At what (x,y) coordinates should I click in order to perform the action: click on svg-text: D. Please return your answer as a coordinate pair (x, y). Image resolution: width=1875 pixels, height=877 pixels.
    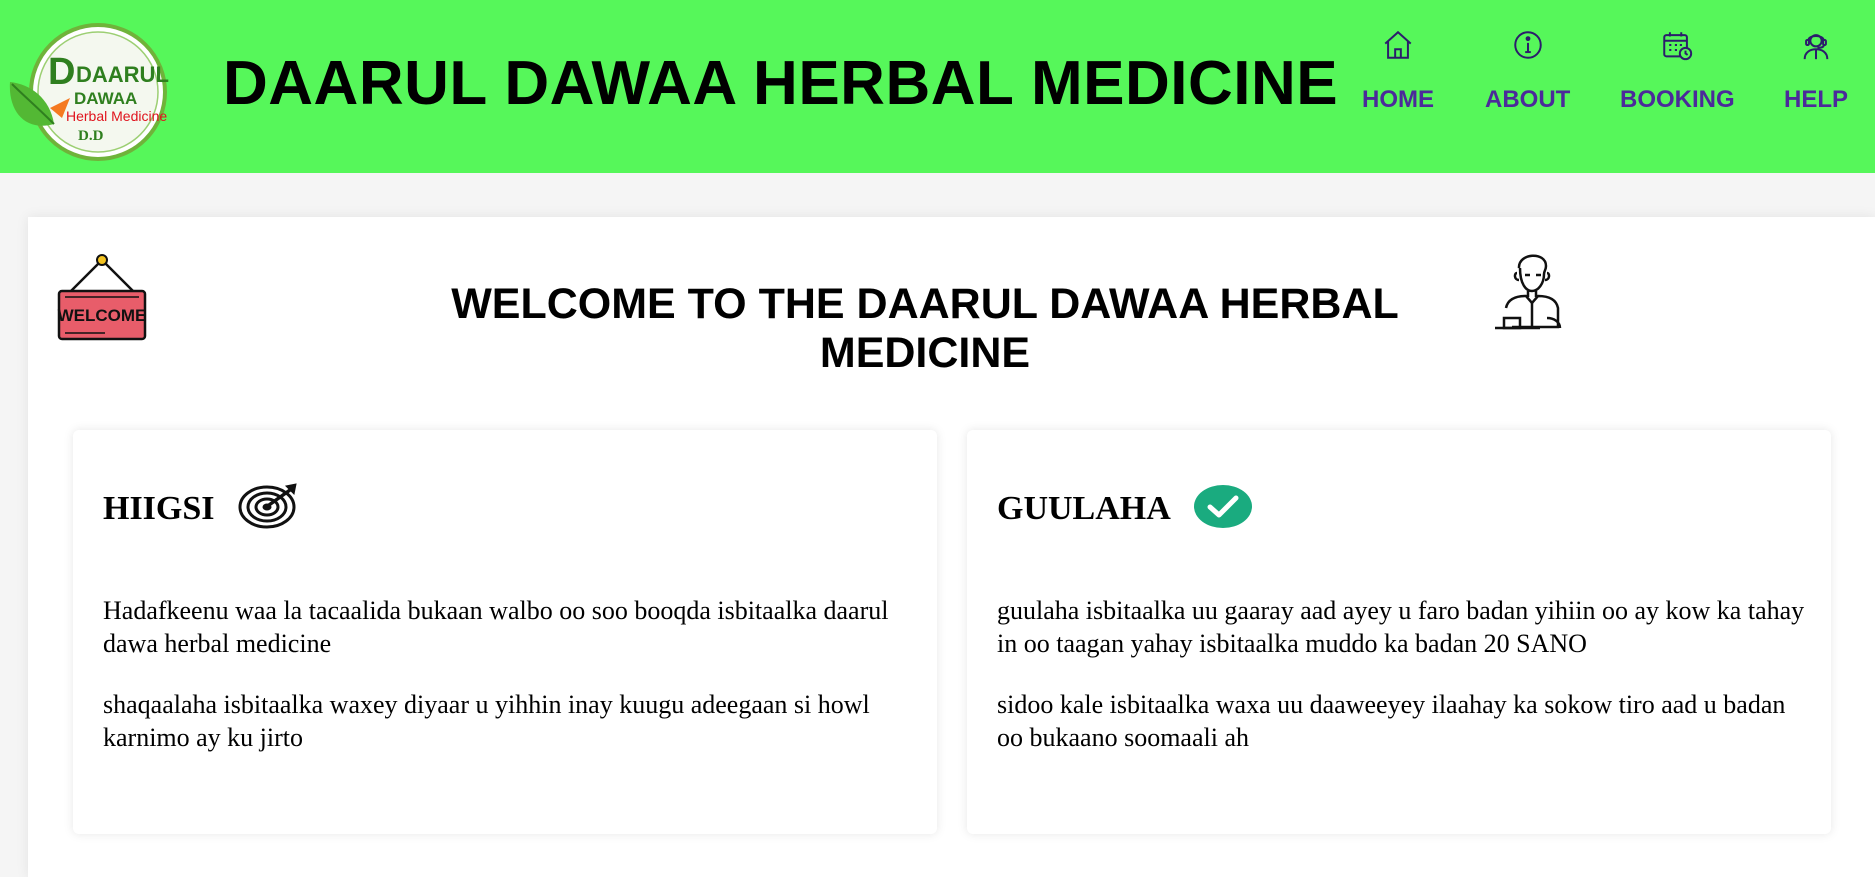
    Looking at the image, I should click on (61, 72).